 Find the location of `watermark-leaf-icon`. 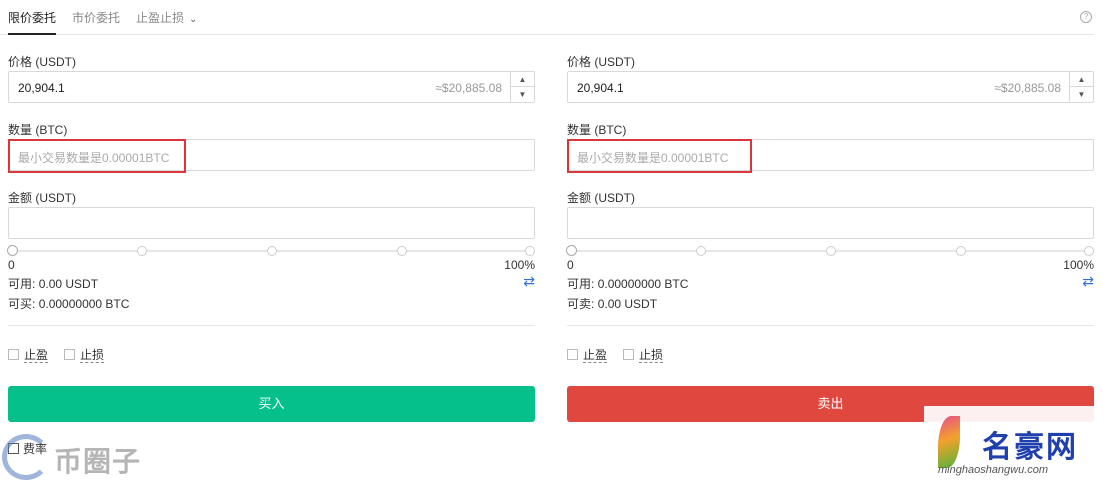

watermark-leaf-icon is located at coordinates (949, 442).